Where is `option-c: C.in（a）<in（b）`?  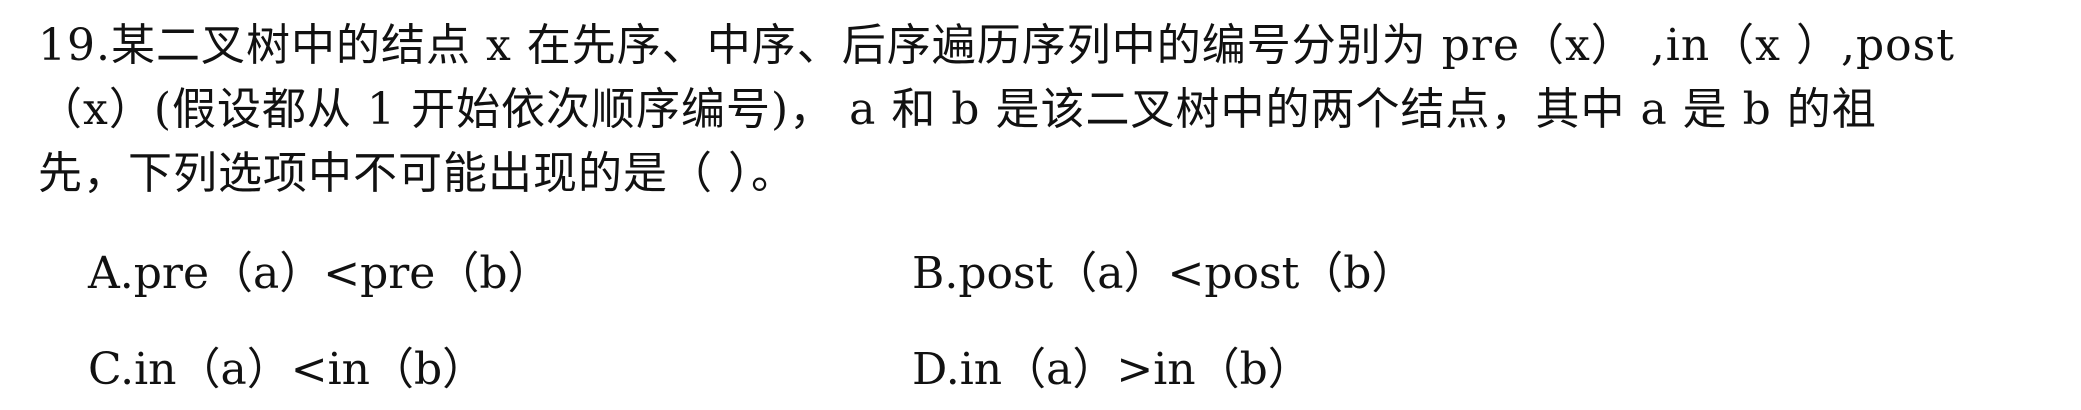
option-c: C.in（a）<in（b） is located at coordinates (287, 369).